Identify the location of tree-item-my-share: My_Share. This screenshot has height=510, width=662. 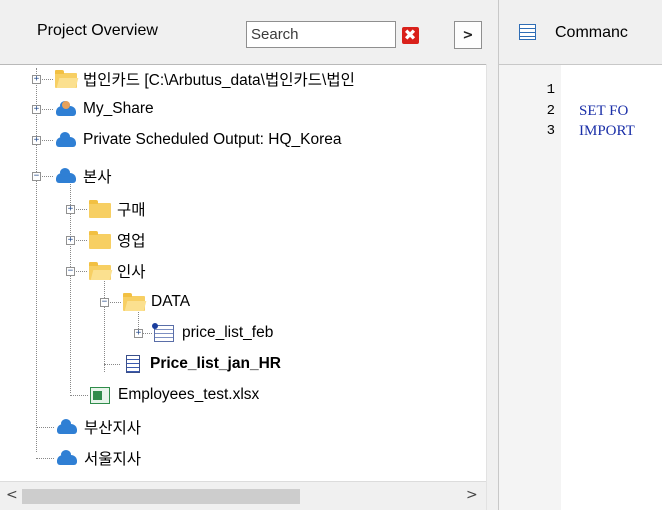
(104, 109).